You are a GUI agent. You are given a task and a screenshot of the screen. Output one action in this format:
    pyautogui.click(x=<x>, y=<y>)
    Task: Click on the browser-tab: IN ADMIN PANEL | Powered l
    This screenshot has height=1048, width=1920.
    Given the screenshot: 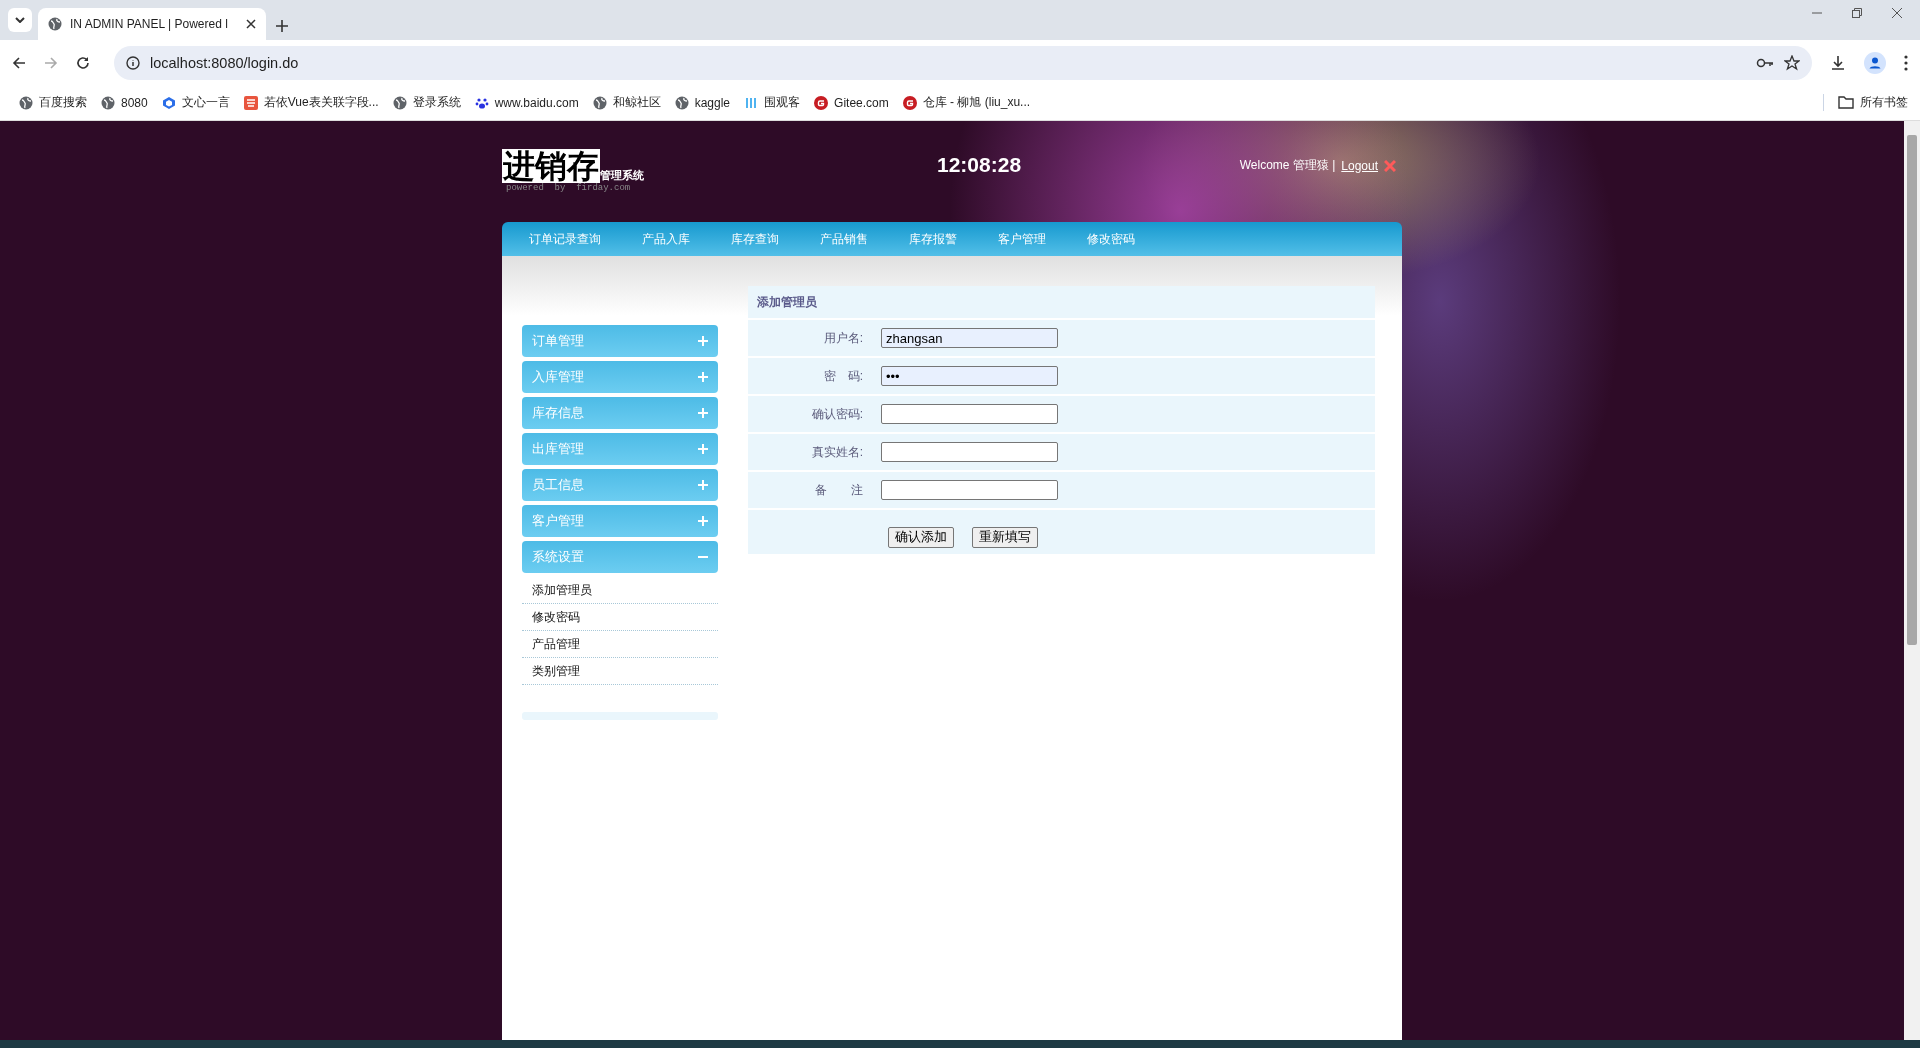 What is the action you would take?
    pyautogui.click(x=152, y=24)
    